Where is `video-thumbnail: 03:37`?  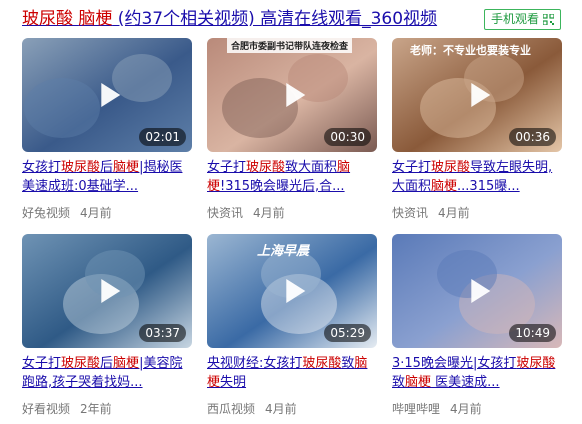
video-thumbnail: 03:37 is located at coordinates (107, 291).